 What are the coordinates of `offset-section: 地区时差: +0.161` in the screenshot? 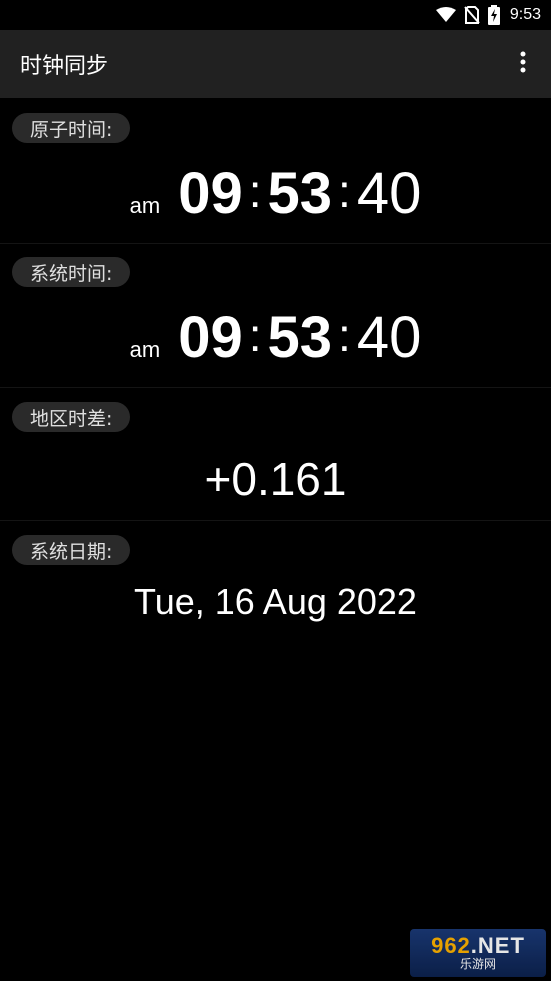 It's located at (275, 454).